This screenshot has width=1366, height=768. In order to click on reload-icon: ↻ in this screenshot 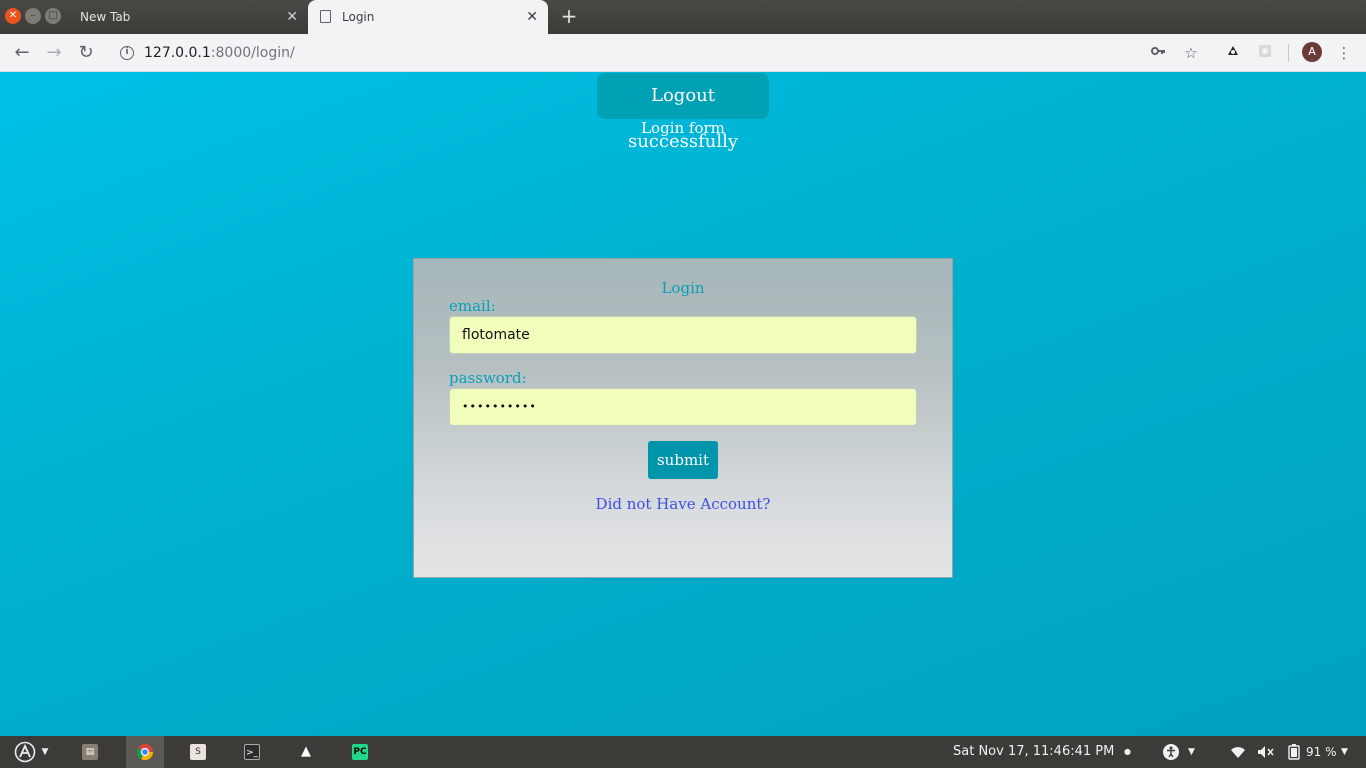, I will do `click(86, 53)`.